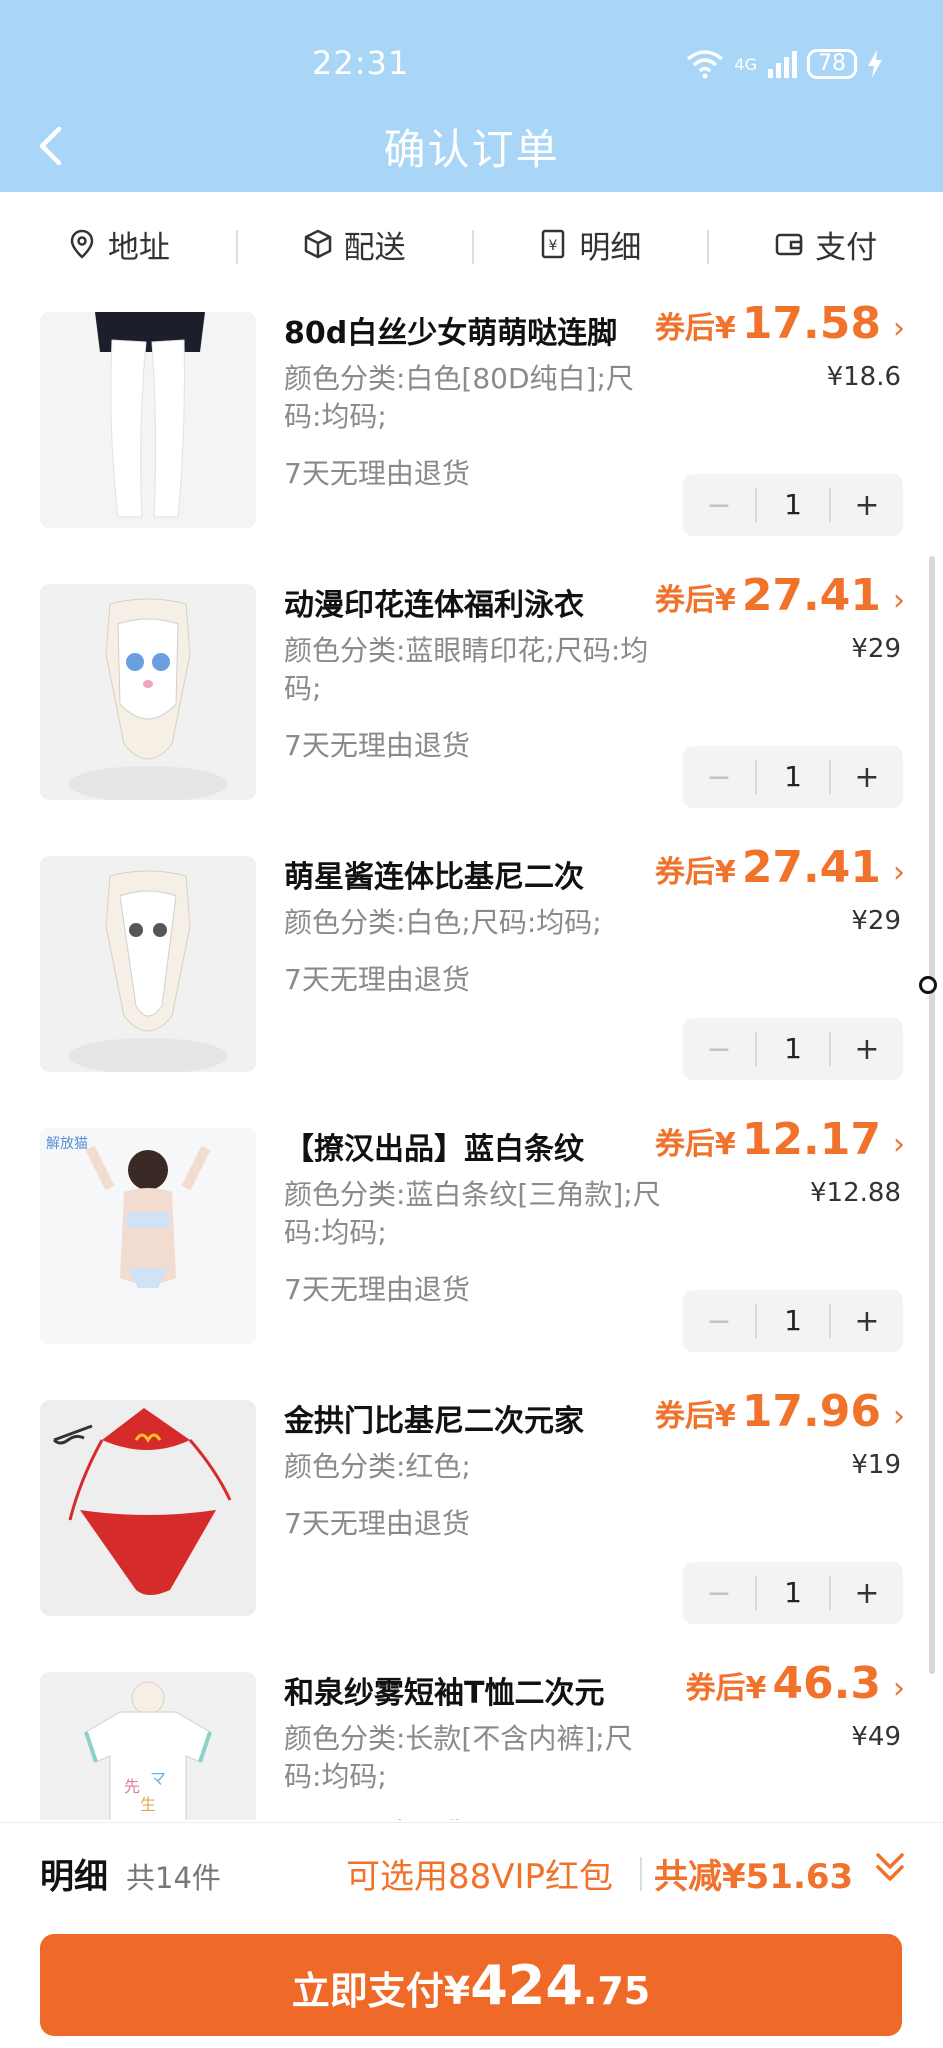 Image resolution: width=943 pixels, height=2048 pixels. I want to click on pay-now-button: 立即支付¥ 424 .75, so click(471, 1985).